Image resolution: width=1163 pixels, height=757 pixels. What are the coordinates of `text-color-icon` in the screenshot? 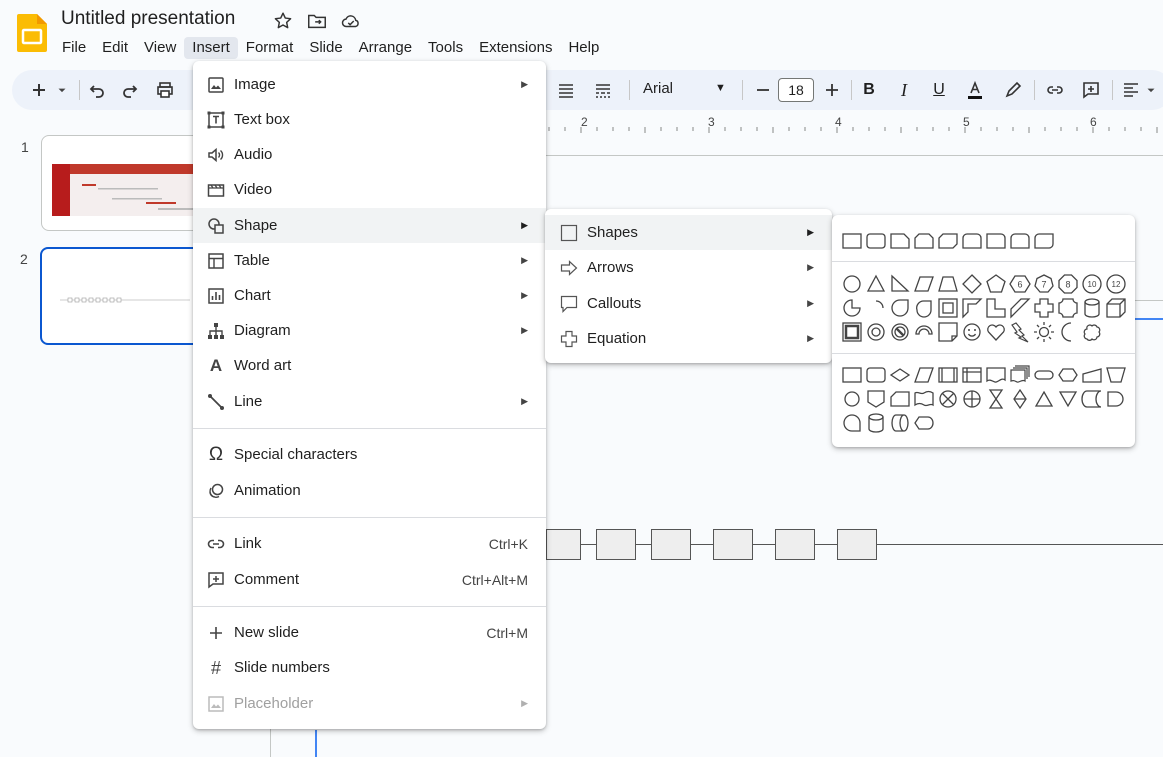 It's located at (975, 90).